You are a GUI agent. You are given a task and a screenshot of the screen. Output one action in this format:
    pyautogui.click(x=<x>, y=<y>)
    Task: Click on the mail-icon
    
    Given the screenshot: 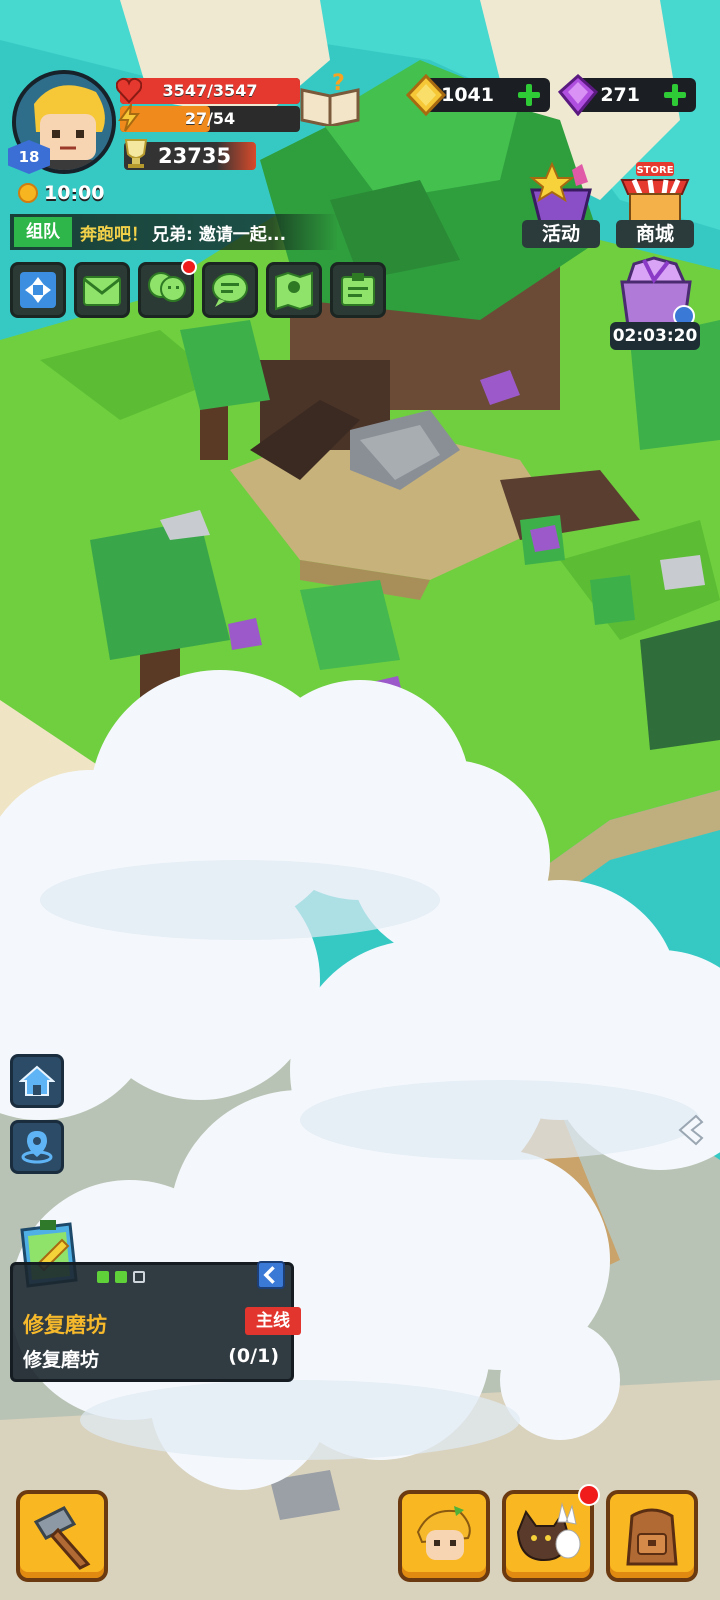 What is the action you would take?
    pyautogui.click(x=102, y=291)
    